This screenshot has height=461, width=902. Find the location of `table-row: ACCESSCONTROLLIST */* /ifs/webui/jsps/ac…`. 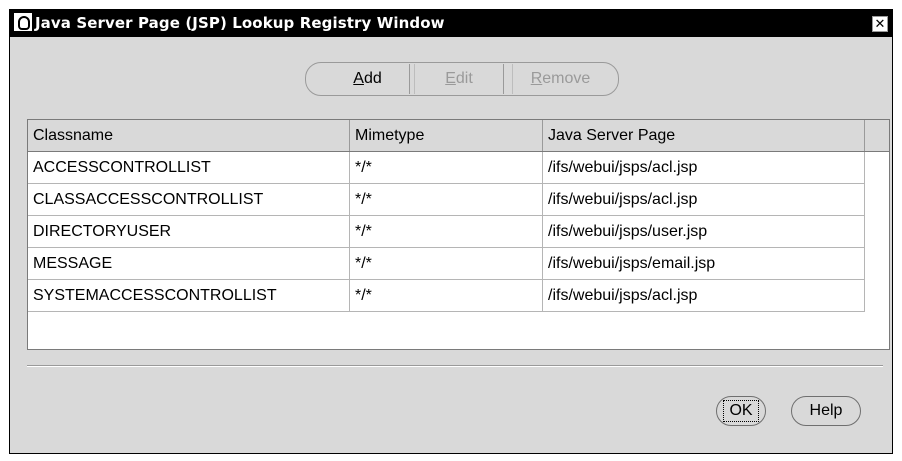

table-row: ACCESSCONTROLLIST */* /ifs/webui/jsps/ac… is located at coordinates (446, 168).